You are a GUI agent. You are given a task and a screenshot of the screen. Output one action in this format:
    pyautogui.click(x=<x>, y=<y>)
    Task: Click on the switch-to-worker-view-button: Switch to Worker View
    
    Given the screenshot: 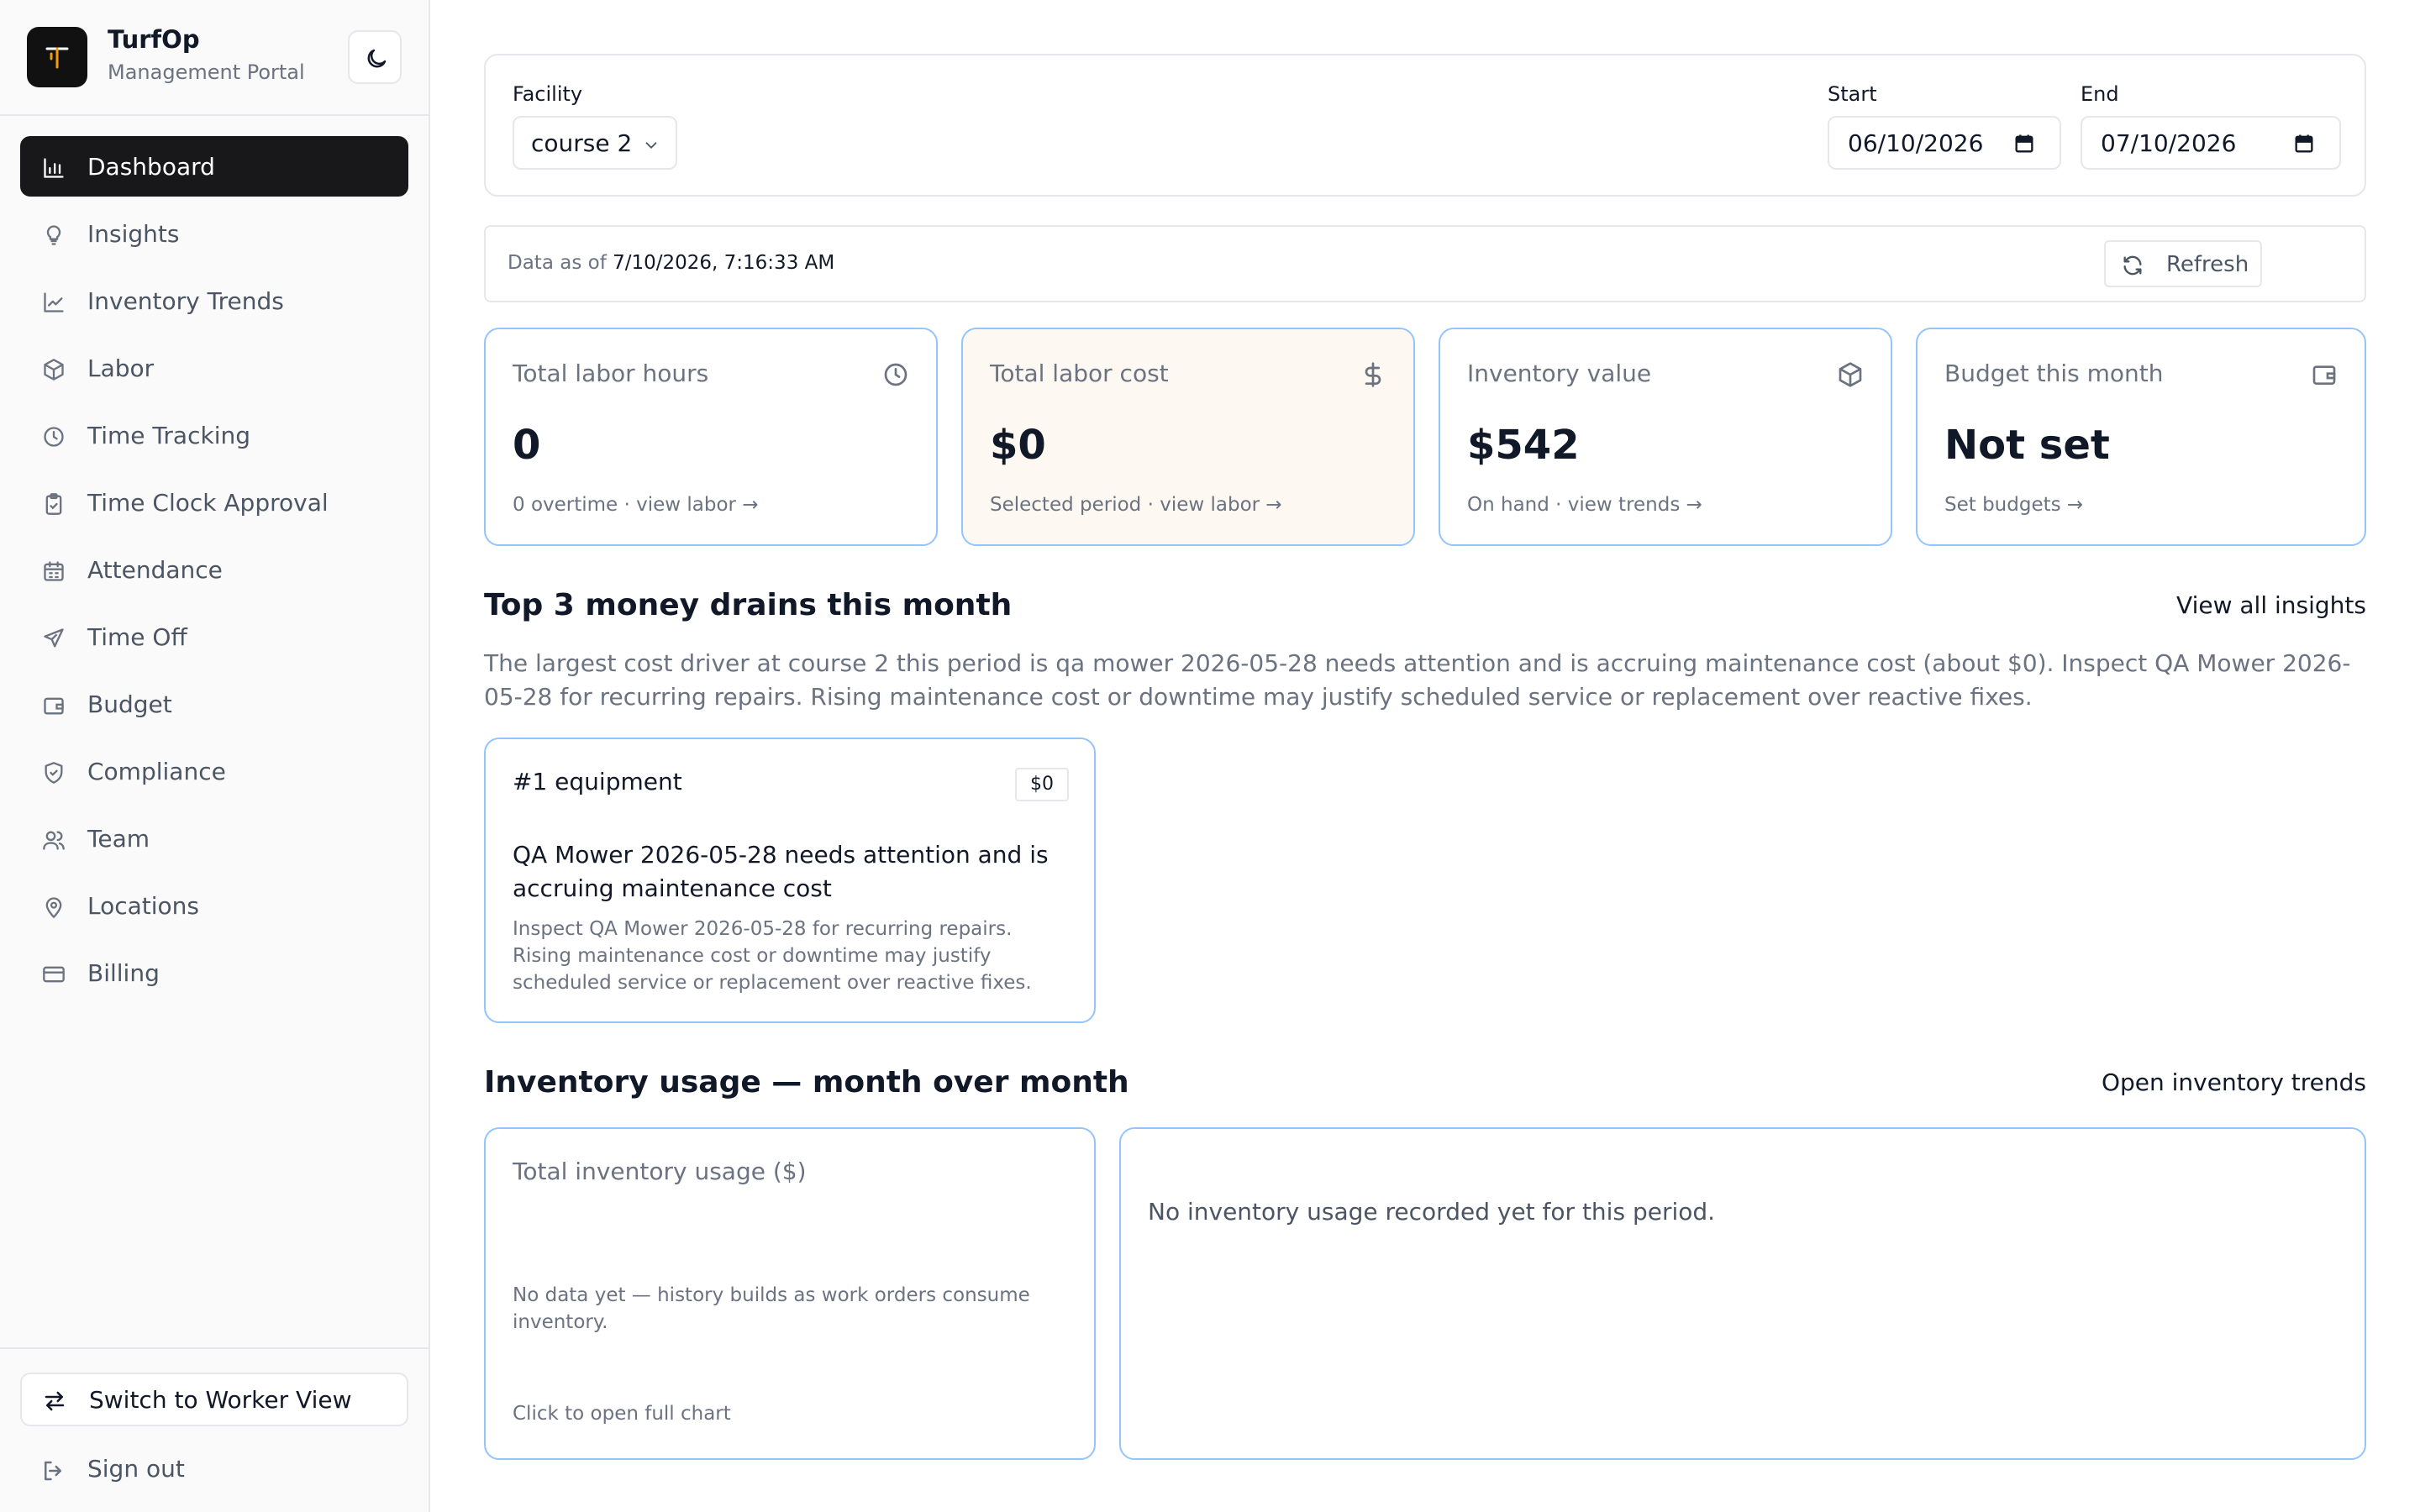 What is the action you would take?
    pyautogui.click(x=214, y=1399)
    